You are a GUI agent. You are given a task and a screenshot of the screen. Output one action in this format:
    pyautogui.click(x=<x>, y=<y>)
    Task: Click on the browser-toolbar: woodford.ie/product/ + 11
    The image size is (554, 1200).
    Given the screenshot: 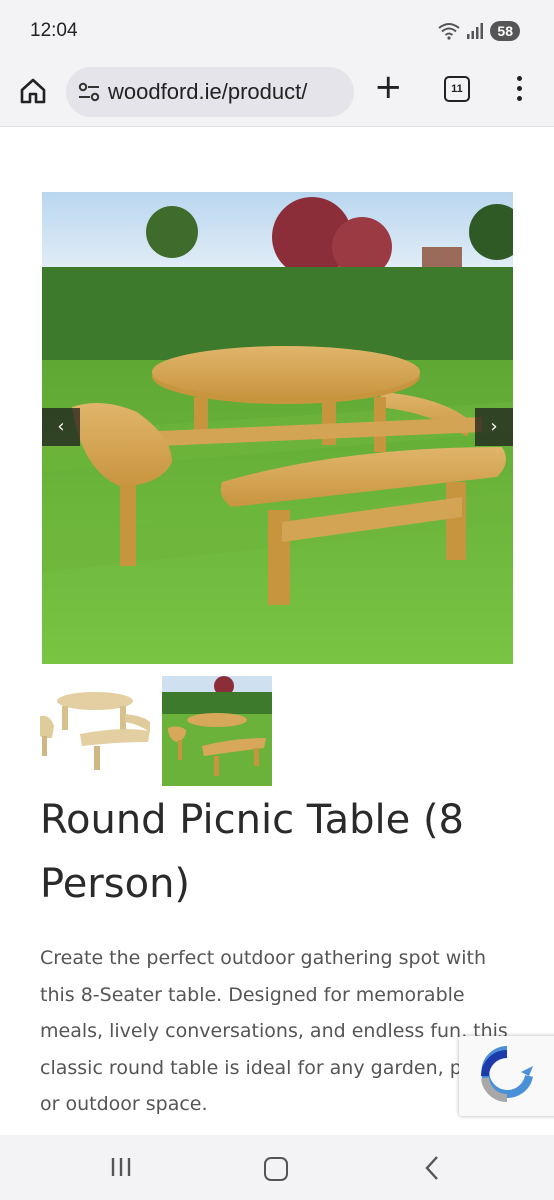 What is the action you would take?
    pyautogui.click(x=277, y=94)
    